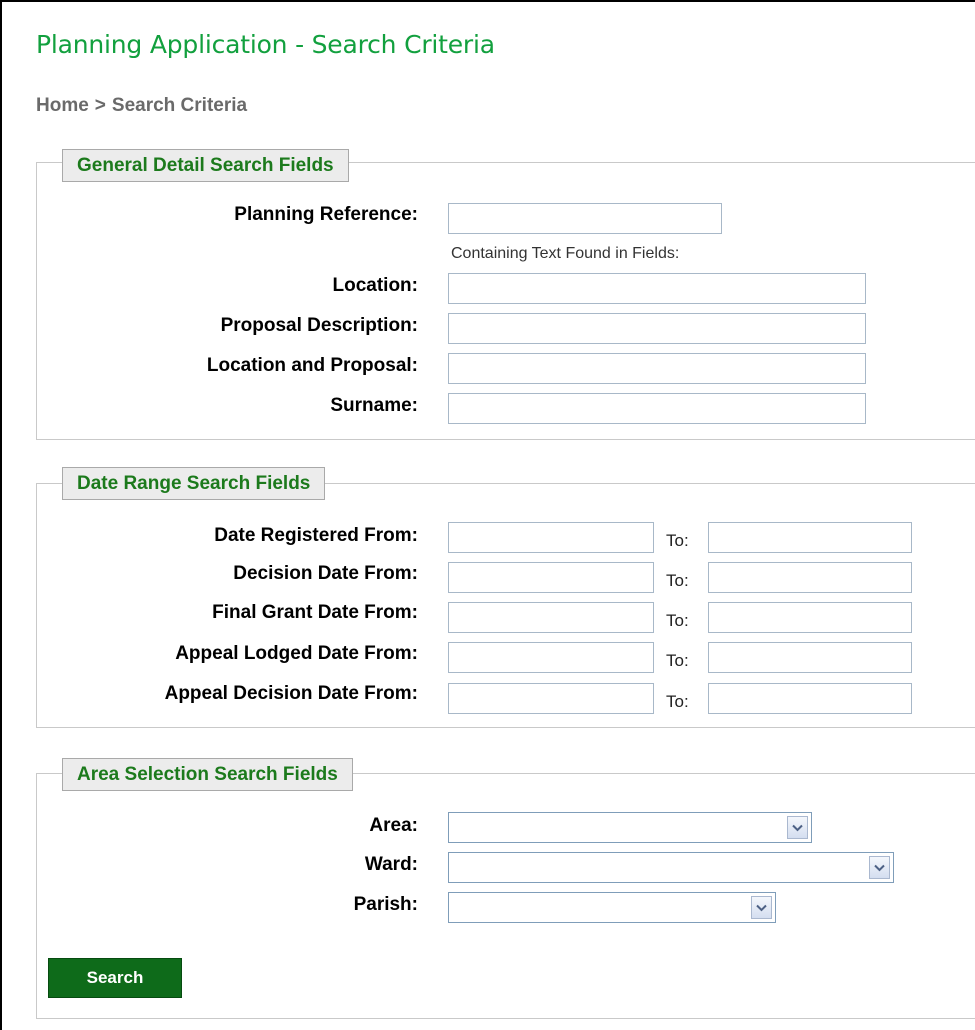  Describe the element at coordinates (657, 288) in the screenshot. I see `location-input` at that location.